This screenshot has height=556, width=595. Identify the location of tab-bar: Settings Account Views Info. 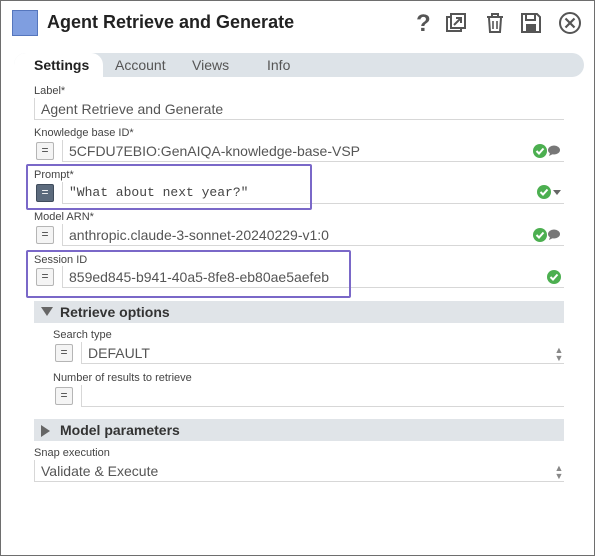
(299, 65).